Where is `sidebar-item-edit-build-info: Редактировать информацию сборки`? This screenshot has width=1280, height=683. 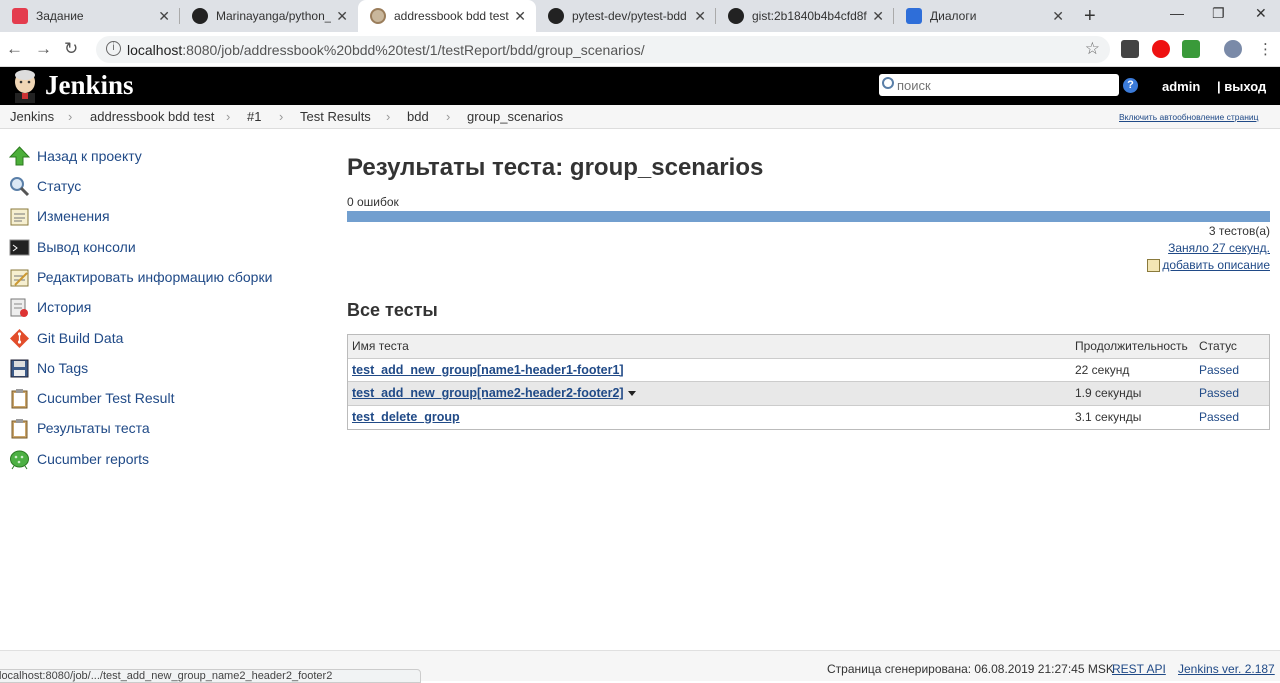
sidebar-item-edit-build-info: Редактировать информацию сборки is located at coordinates (140, 277).